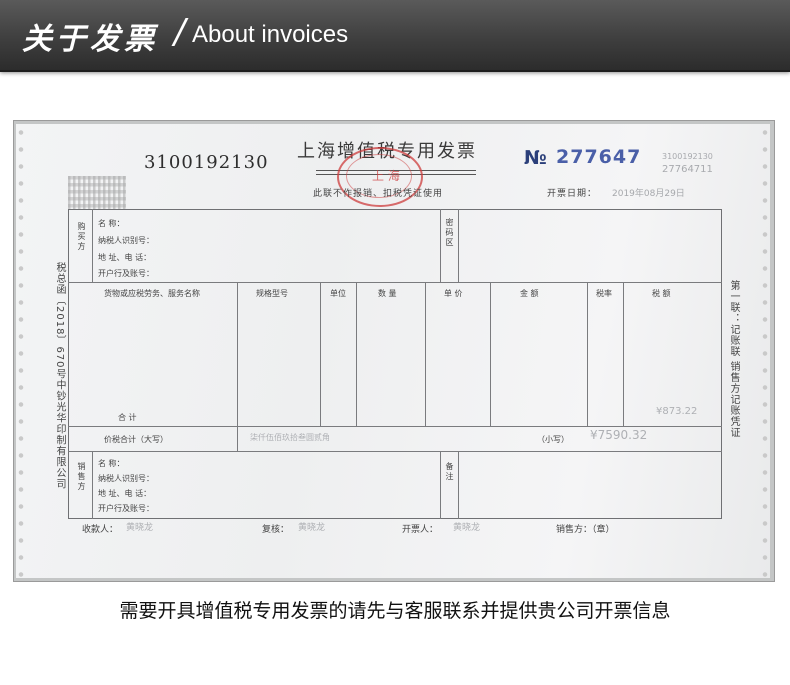 The image size is (790, 685). Describe the element at coordinates (206, 162) in the screenshot. I see `invoice-code: 3100192130` at that location.